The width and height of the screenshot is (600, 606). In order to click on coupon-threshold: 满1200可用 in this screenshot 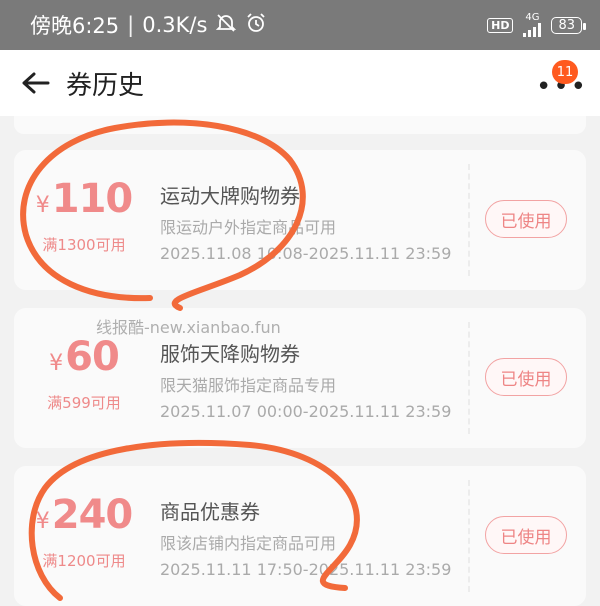, I will do `click(84, 561)`.